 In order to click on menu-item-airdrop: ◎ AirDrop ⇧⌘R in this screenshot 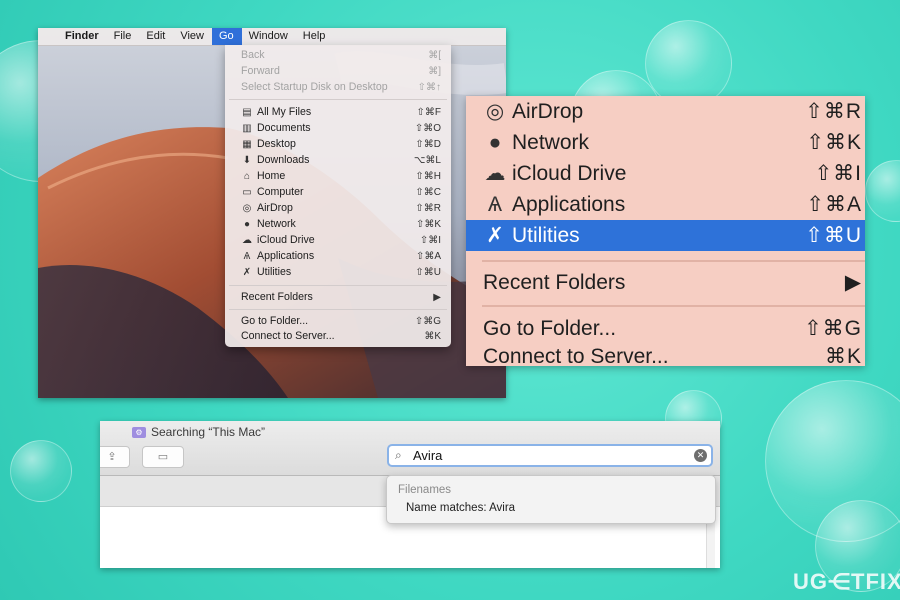, I will do `click(338, 208)`.